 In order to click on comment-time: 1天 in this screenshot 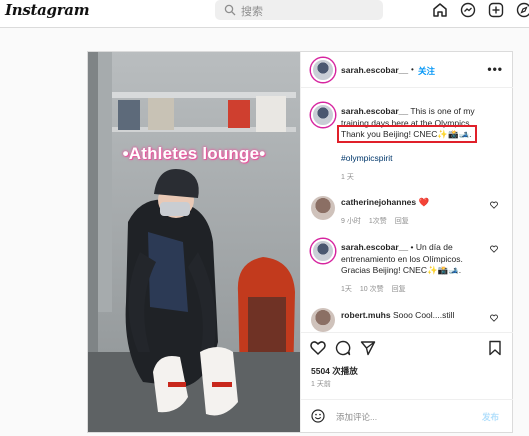, I will do `click(346, 289)`.